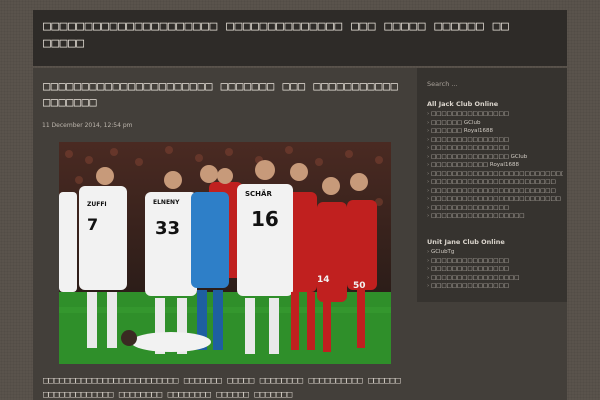 The height and width of the screenshot is (400, 600). Describe the element at coordinates (359, 286) in the screenshot. I see `shorts-number-2: 50` at that location.